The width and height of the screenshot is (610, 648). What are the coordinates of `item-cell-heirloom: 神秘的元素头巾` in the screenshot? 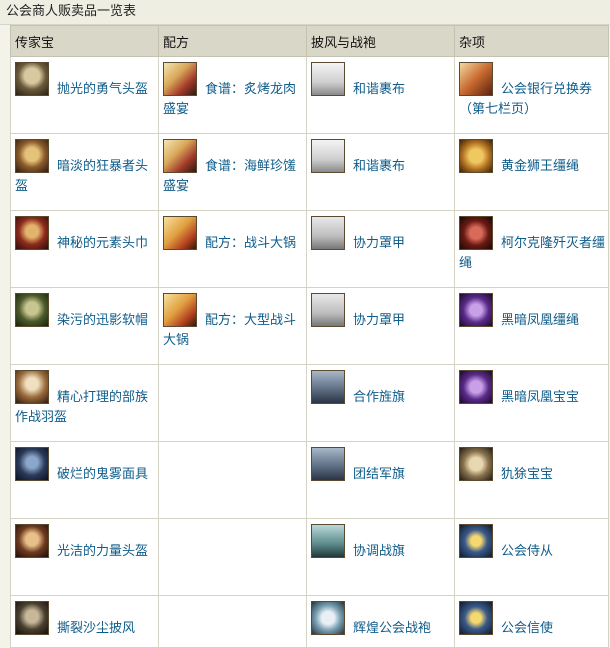 It's located at (84, 249).